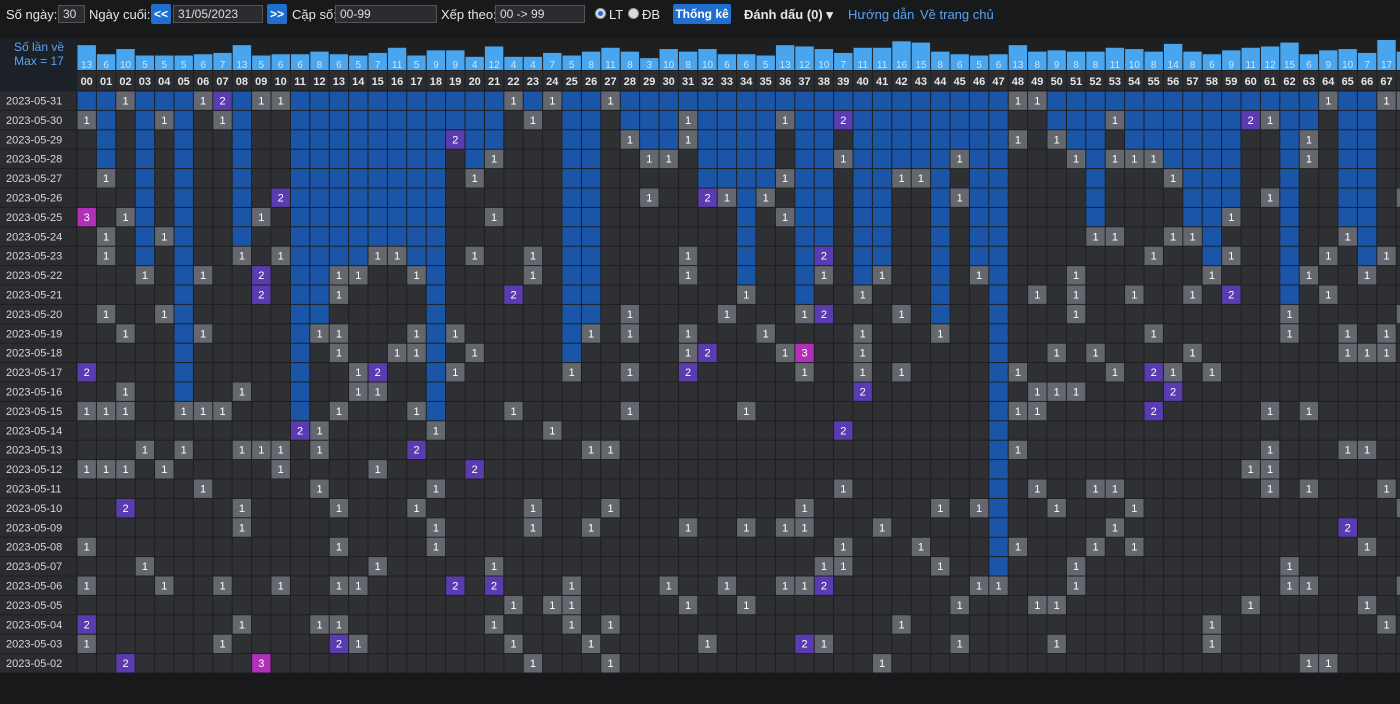 The height and width of the screenshot is (704, 1400). What do you see at coordinates (1270, 82) in the screenshot?
I see `column-number: 61` at bounding box center [1270, 82].